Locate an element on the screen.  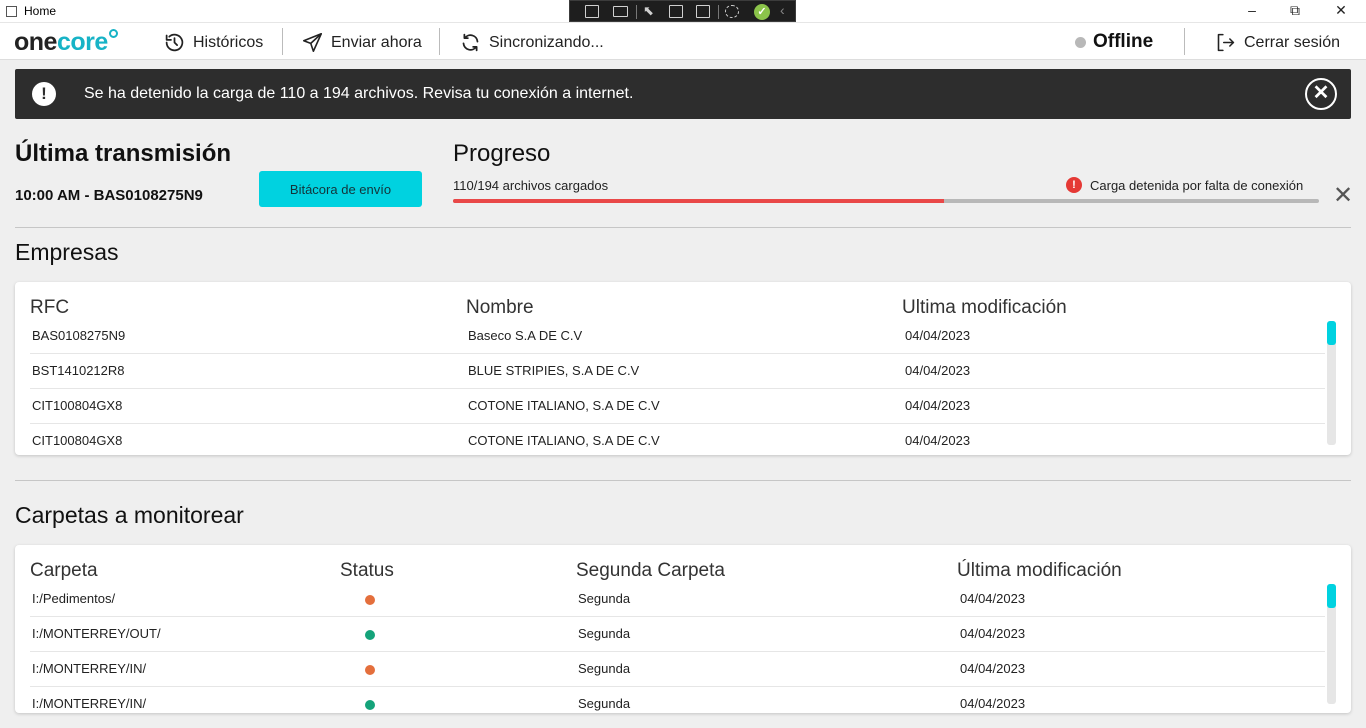
table-row: I:/Pedimentos/ Segunda 04/04/2023 is located at coordinates (677, 599).